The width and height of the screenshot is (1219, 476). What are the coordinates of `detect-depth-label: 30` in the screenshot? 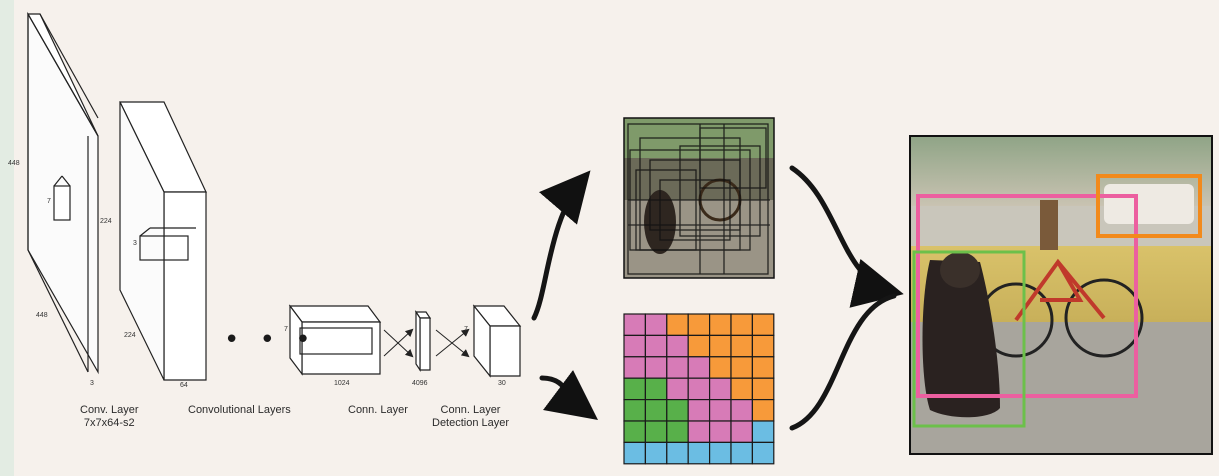 It's located at (502, 383).